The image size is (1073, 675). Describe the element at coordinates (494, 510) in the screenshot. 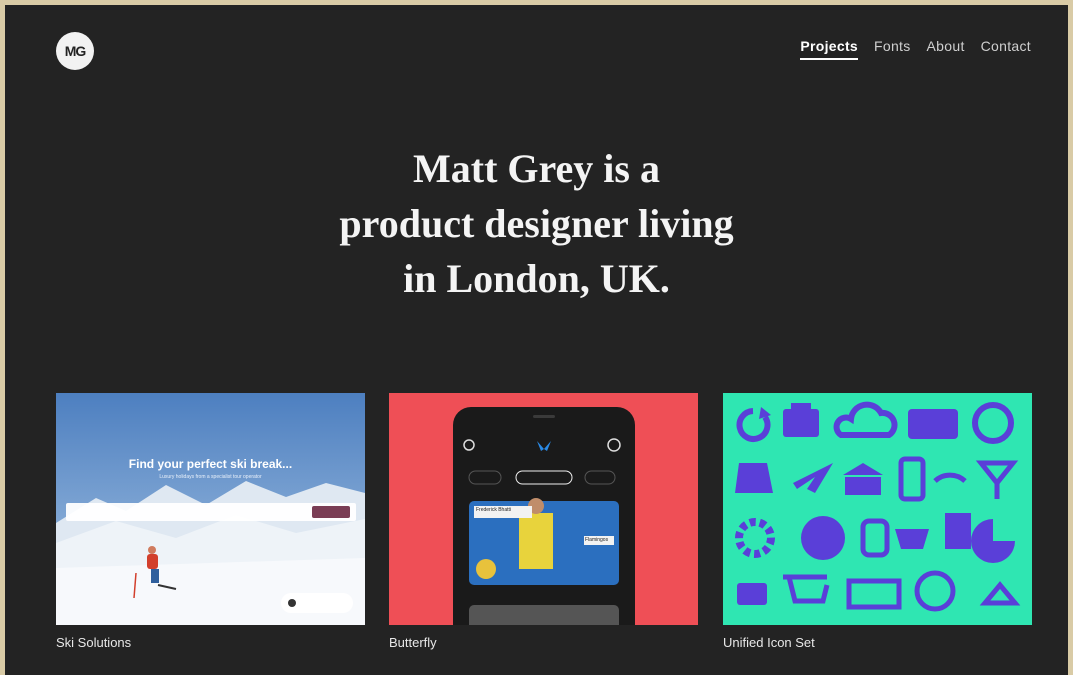

I see `butterfly-tag: Frederick Bhatti` at that location.